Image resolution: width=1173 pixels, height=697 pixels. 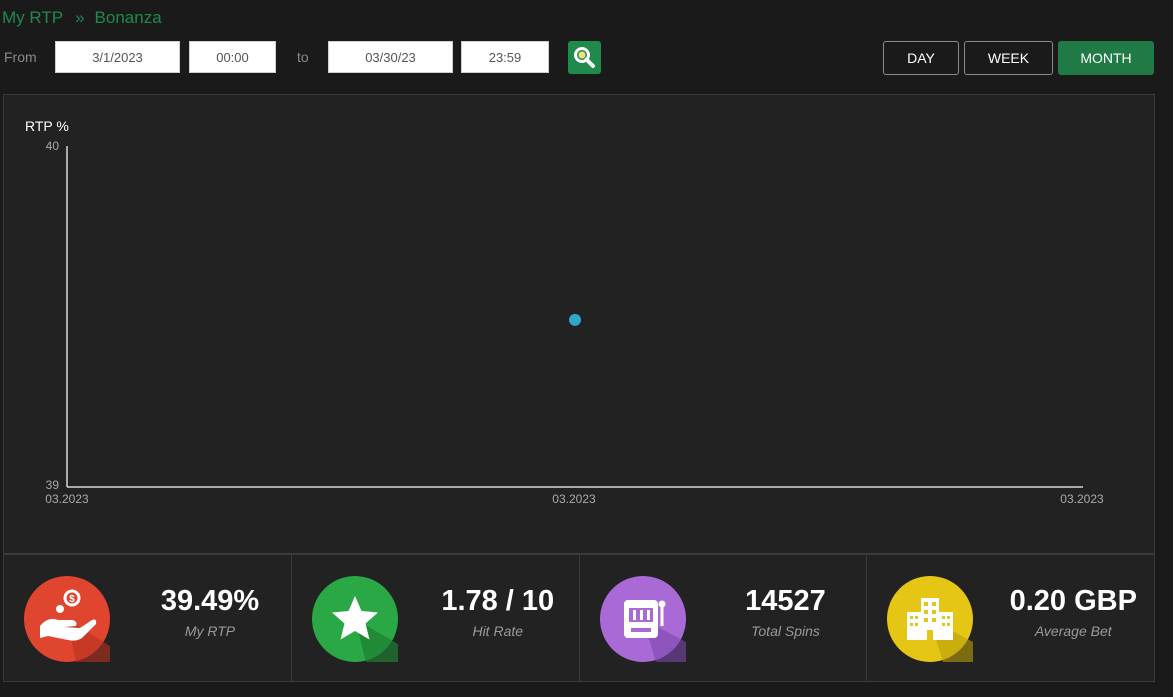 What do you see at coordinates (1073, 601) in the screenshot?
I see `average-bet-value: 0.20 GBP` at bounding box center [1073, 601].